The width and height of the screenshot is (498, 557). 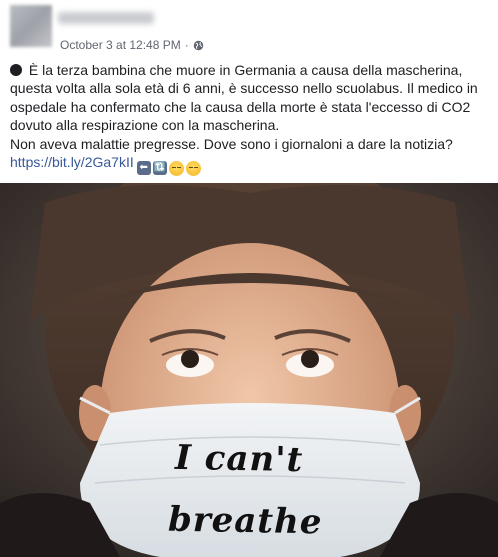 I want to click on emoji-row: ⬅ 🔃, so click(x=168, y=168).